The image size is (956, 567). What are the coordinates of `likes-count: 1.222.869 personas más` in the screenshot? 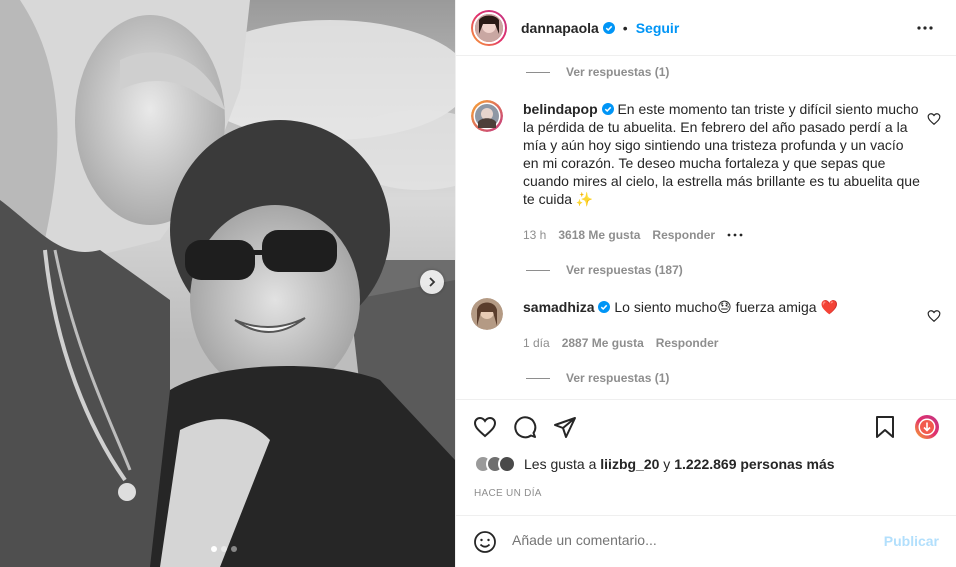 It's located at (754, 464).